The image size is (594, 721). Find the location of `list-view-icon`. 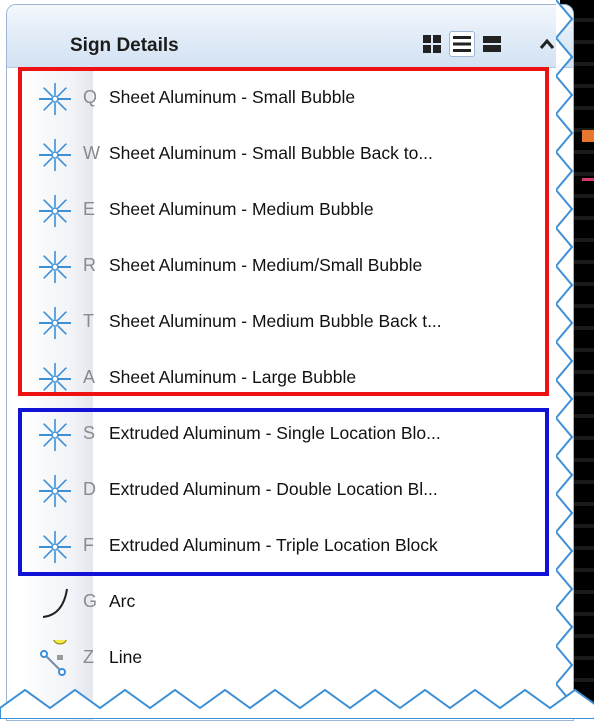

list-view-icon is located at coordinates (462, 44).